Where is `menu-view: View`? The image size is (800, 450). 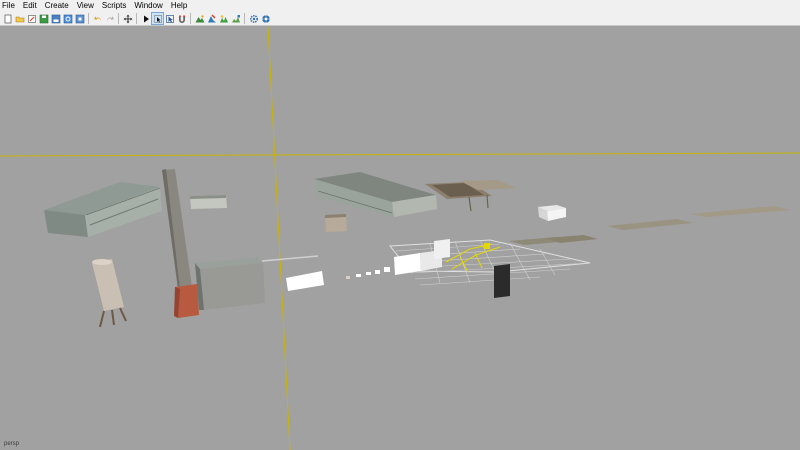 menu-view: View is located at coordinates (85, 6).